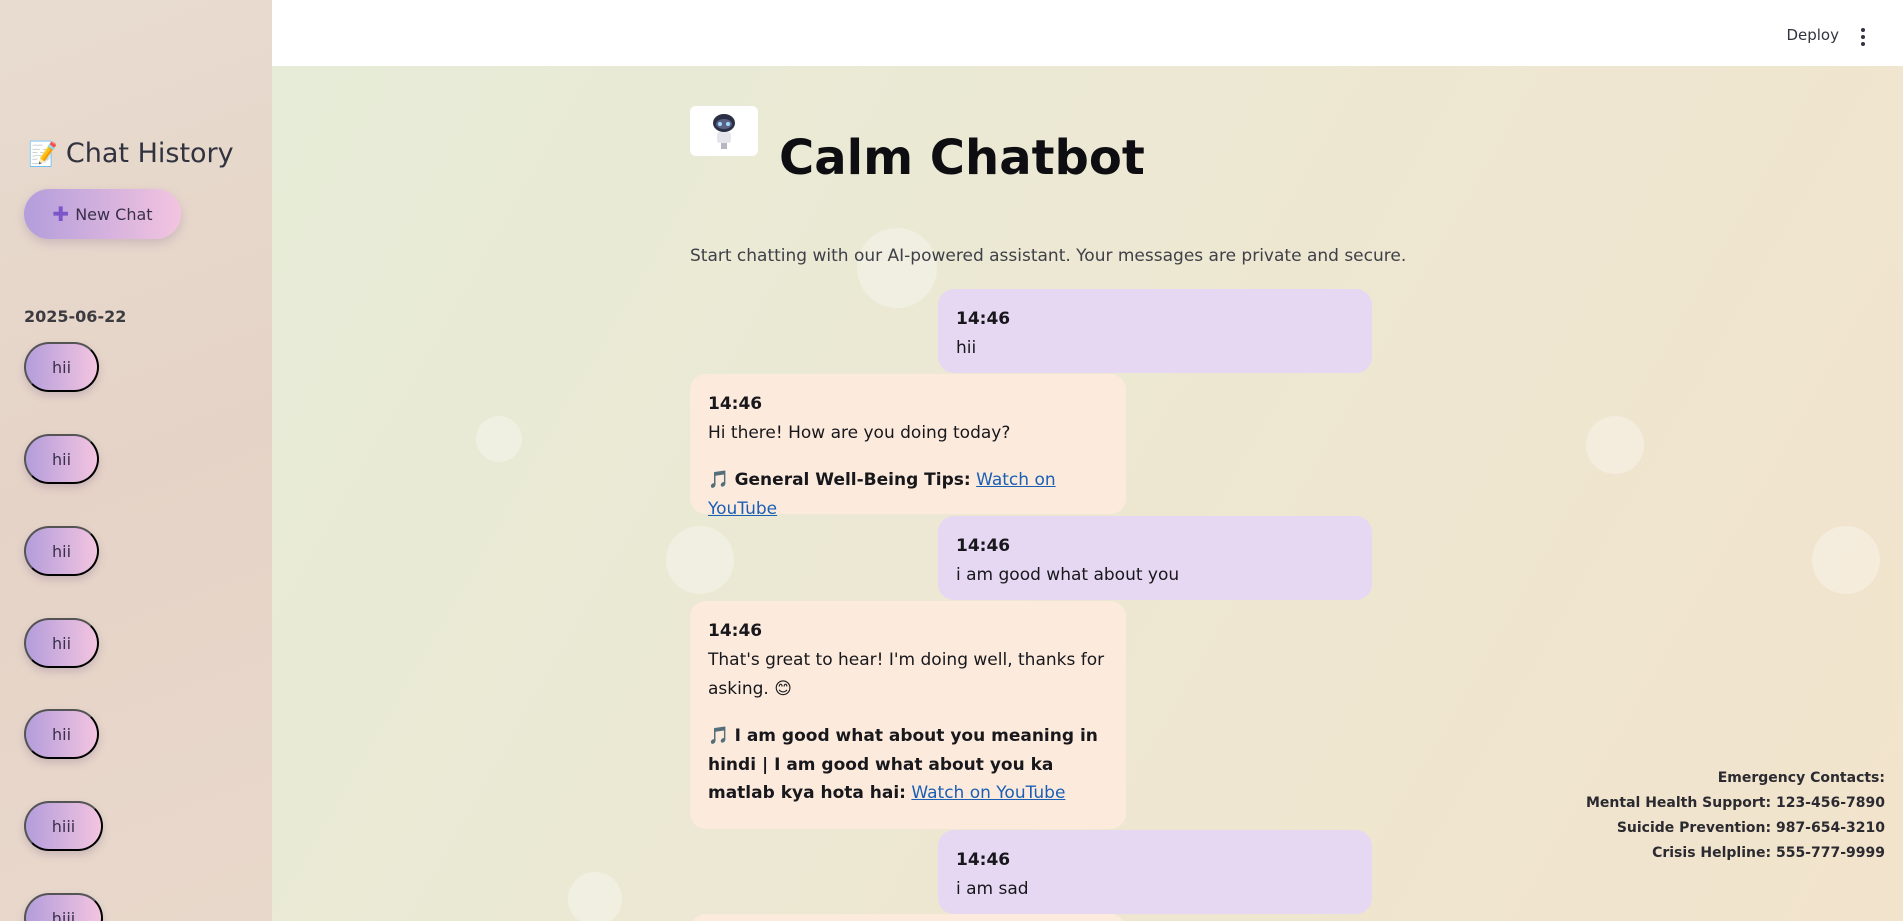 This screenshot has height=921, width=1903. I want to click on emergency-line: Crisis Helpline: 555-777-9999, so click(1768, 853).